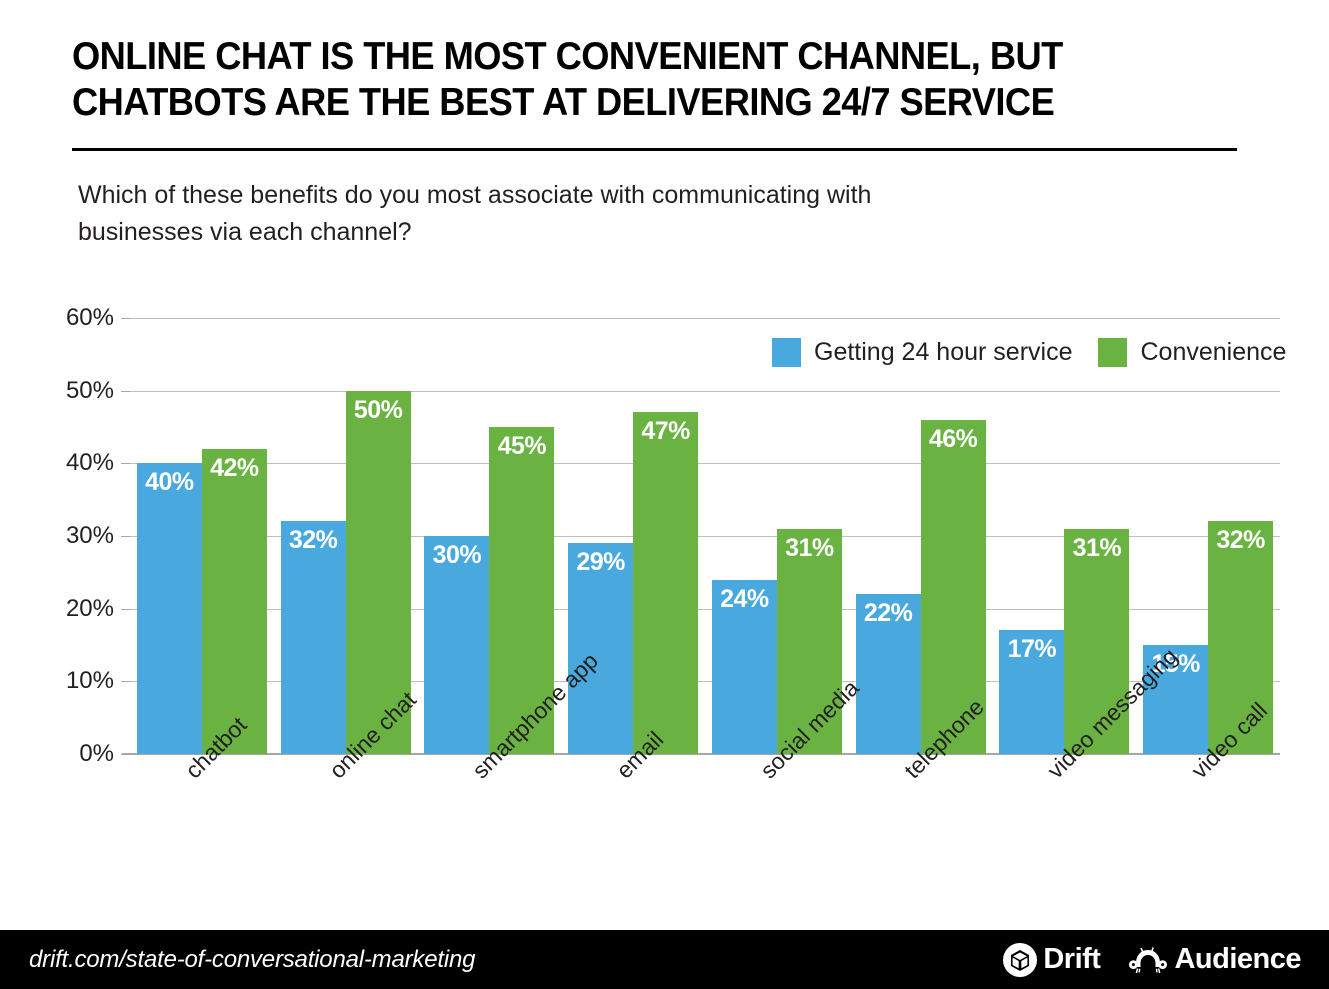  Describe the element at coordinates (89, 681) in the screenshot. I see `y-axis-tick-label: 10%` at that location.